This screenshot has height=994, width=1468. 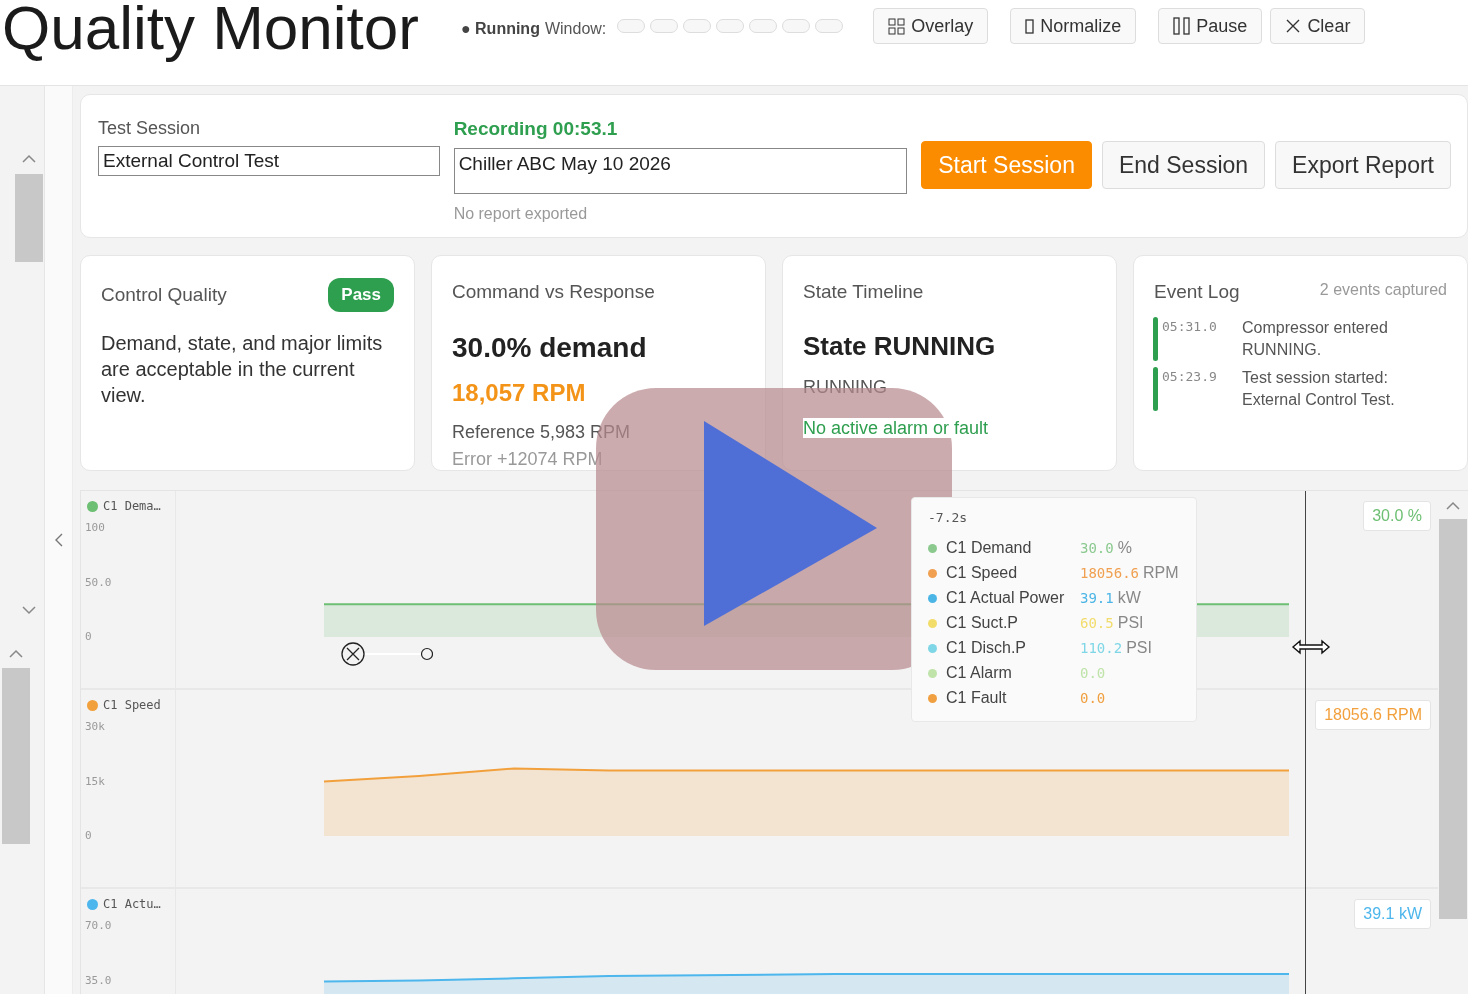 What do you see at coordinates (1161, 573) in the screenshot?
I see `unit-label: RPM` at bounding box center [1161, 573].